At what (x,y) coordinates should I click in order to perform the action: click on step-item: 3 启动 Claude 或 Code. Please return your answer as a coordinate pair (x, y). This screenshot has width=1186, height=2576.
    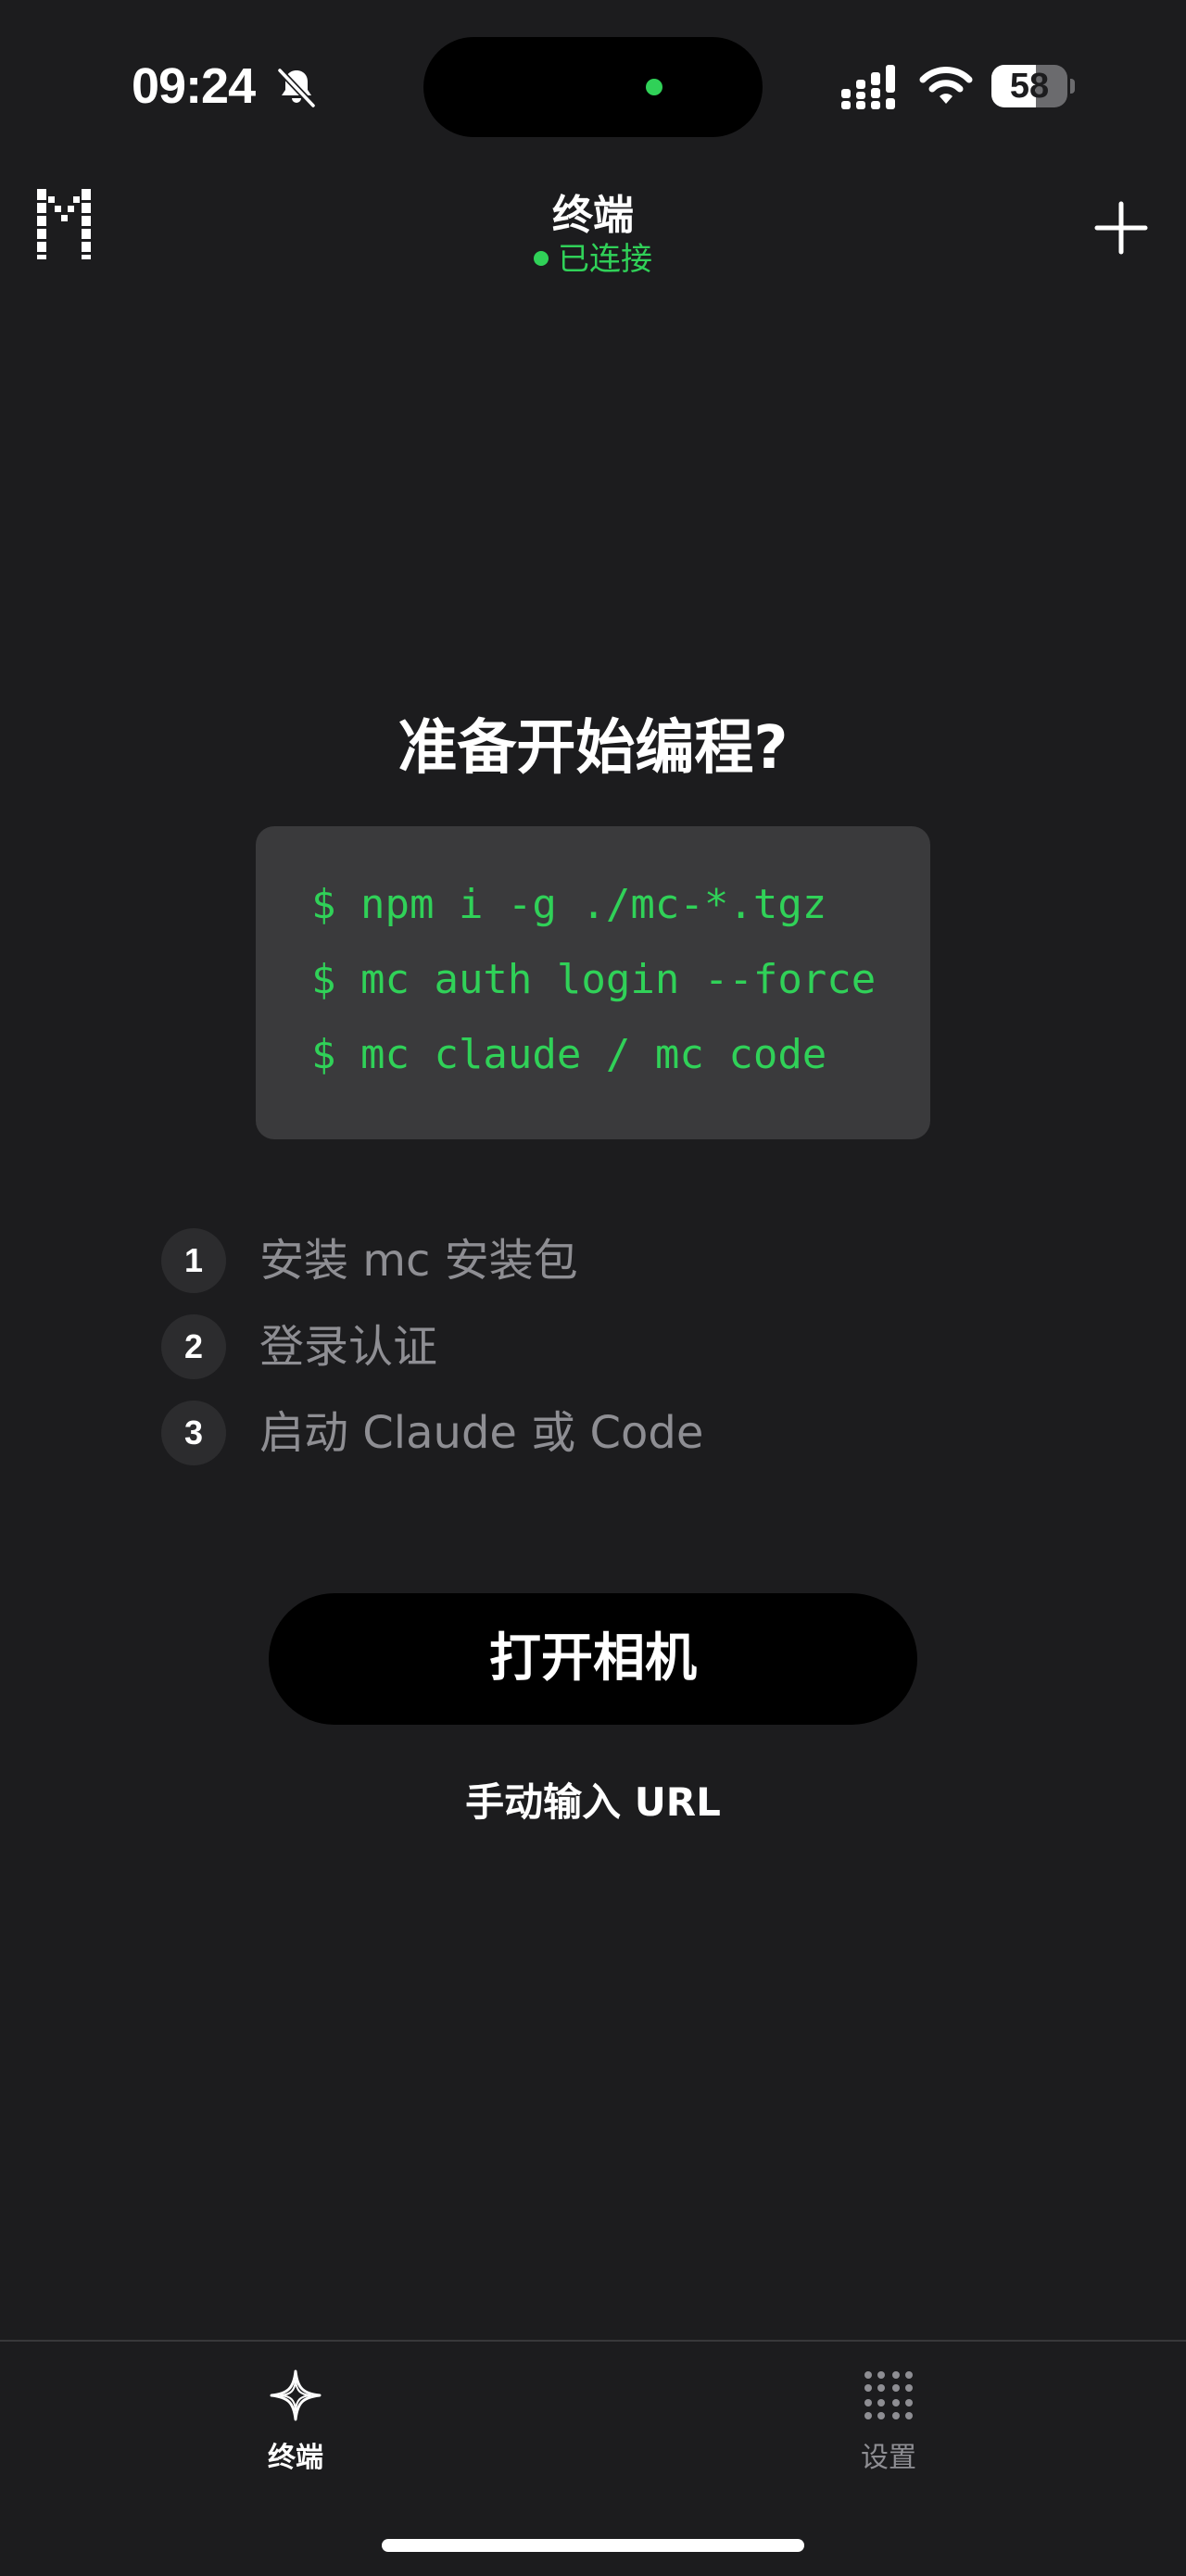
    Looking at the image, I should click on (578, 1438).